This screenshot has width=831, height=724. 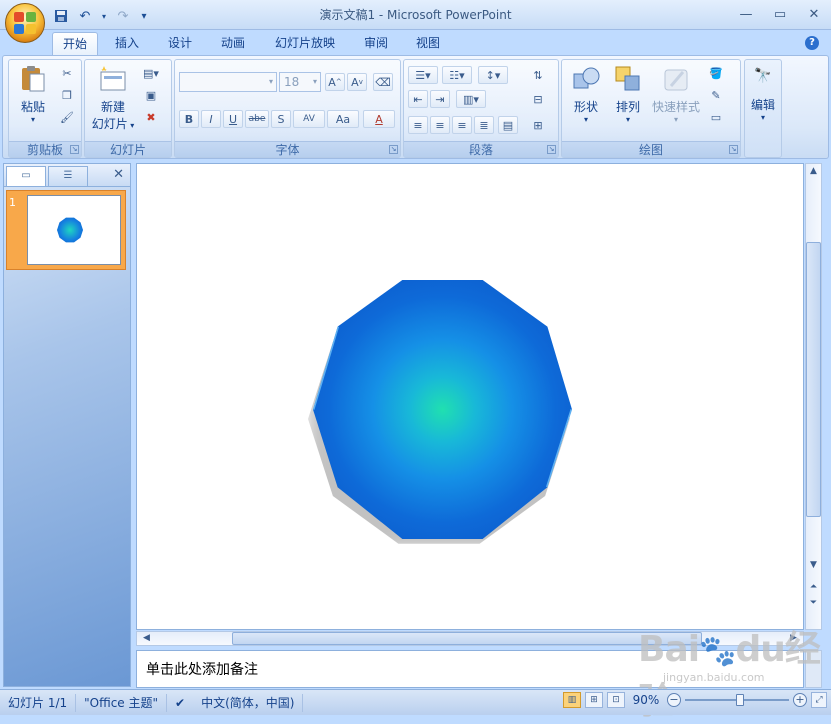 What do you see at coordinates (127, 44) in the screenshot?
I see `tab-insert: 插入` at bounding box center [127, 44].